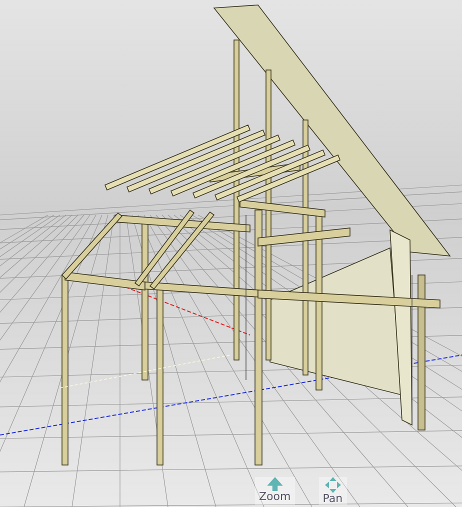 The height and width of the screenshot is (507, 462). What do you see at coordinates (274, 484) in the screenshot?
I see `arrow-icon` at bounding box center [274, 484].